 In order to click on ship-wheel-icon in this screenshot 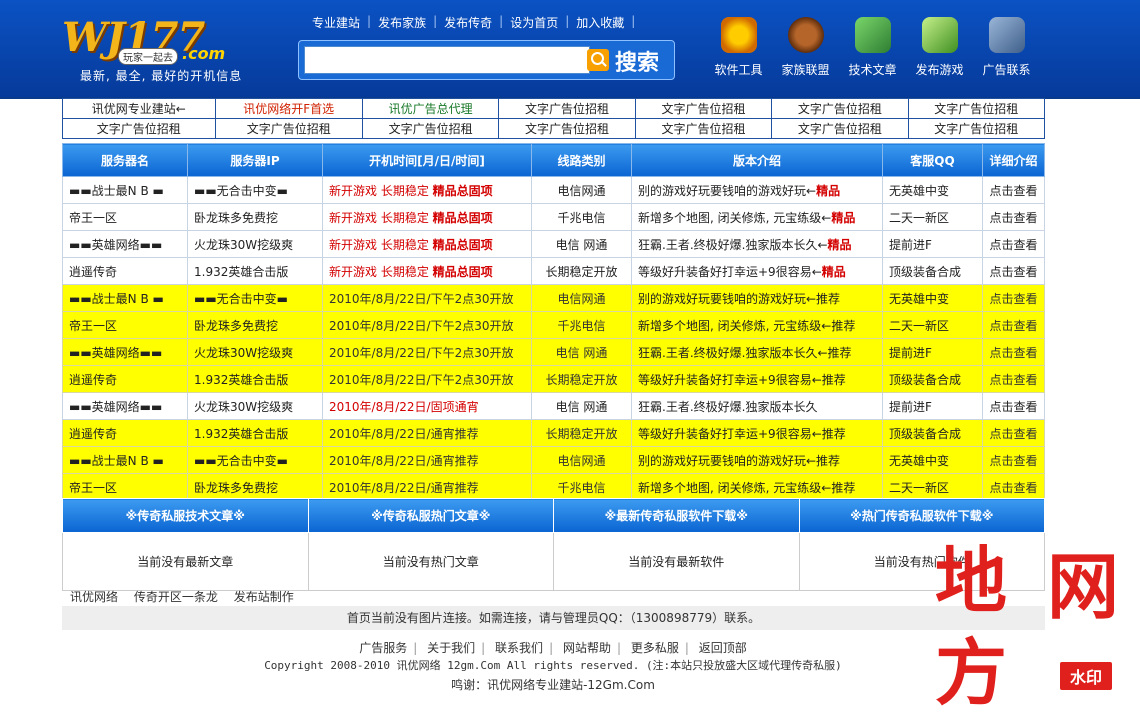, I will do `click(805, 35)`.